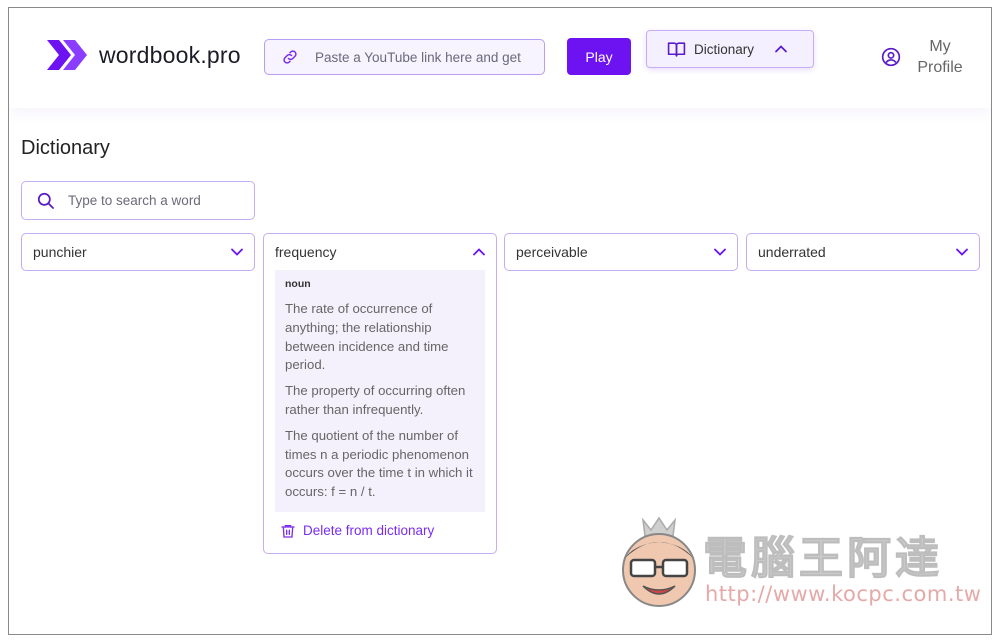 This screenshot has width=1000, height=642. Describe the element at coordinates (823, 559) in the screenshot. I see `watermark-text: 電腦王阿達` at that location.